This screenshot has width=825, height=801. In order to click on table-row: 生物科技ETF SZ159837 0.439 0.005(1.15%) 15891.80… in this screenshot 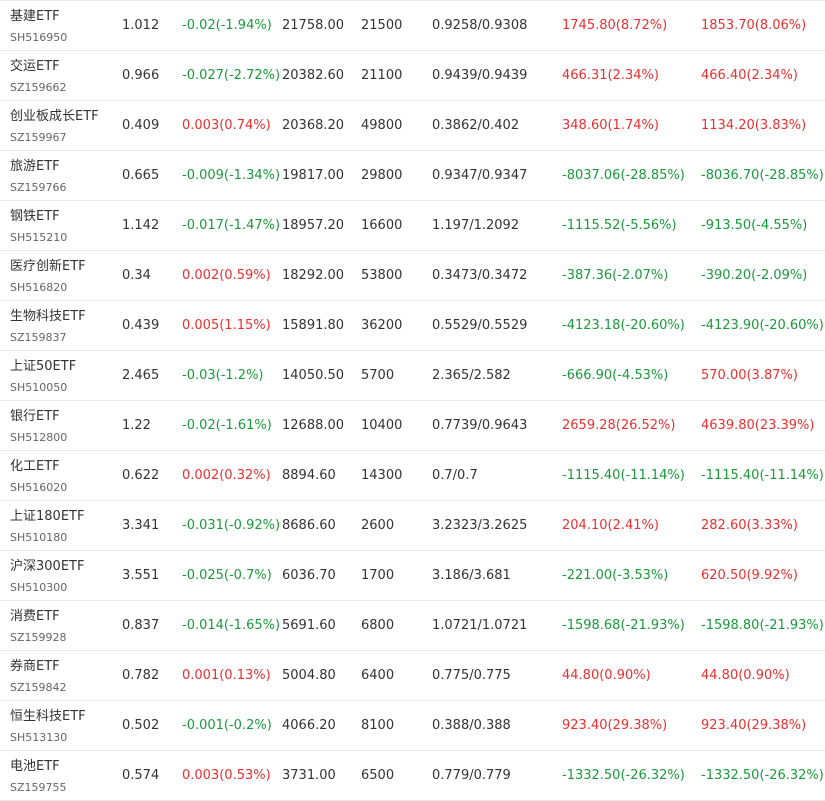, I will do `click(412, 326)`.